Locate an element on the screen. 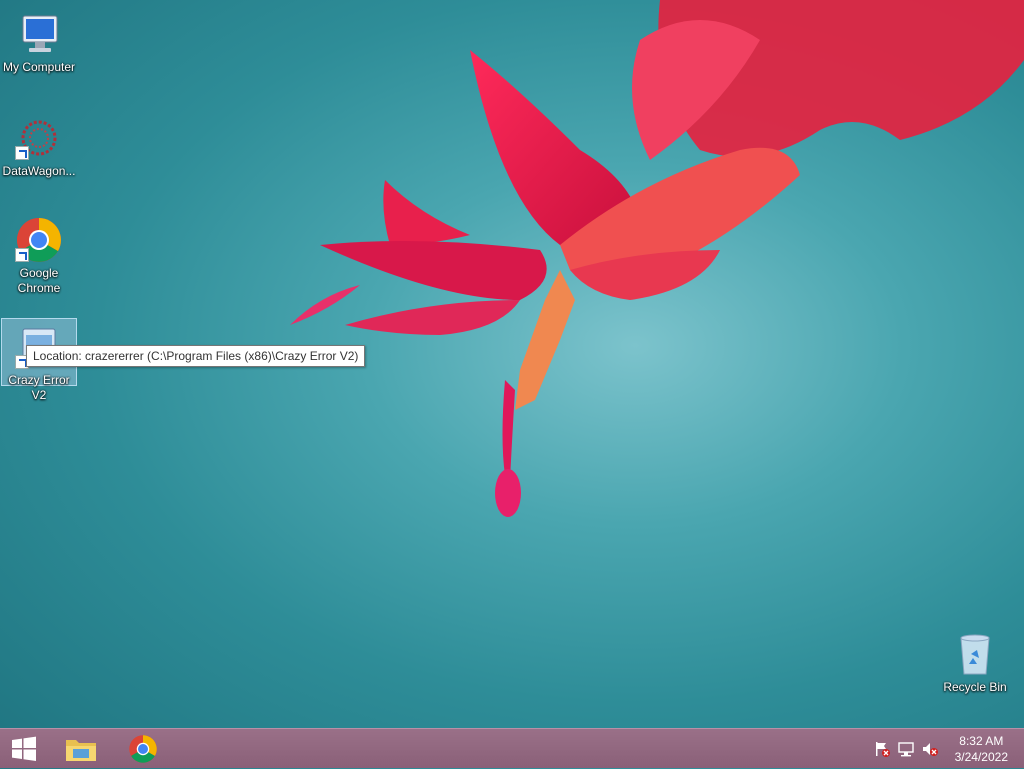  desktop-icon-google-chrome: Google Chrome is located at coordinates (39, 254).